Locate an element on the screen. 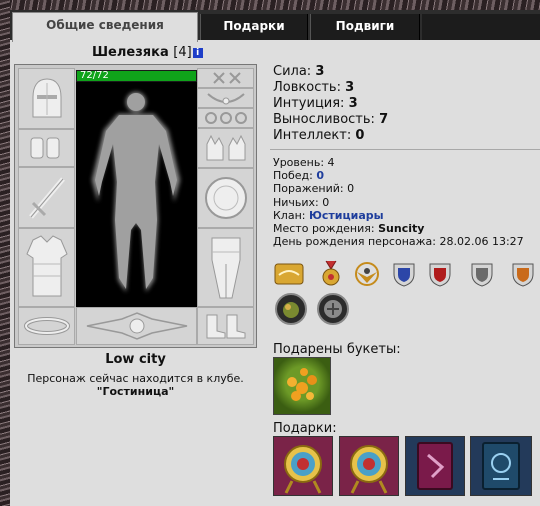 This screenshot has height=506, width=540. amulet-slot is located at coordinates (225, 98).